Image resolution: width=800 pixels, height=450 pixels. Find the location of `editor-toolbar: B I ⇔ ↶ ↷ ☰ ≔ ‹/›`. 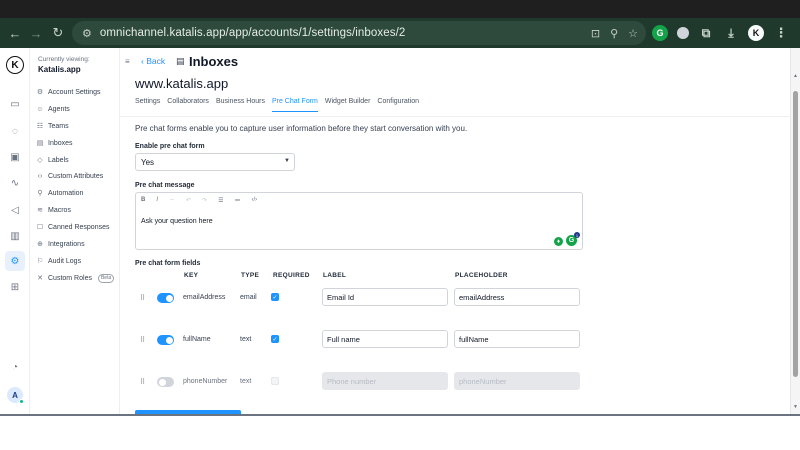

editor-toolbar: B I ⇔ ↶ ↷ ☰ ≔ ‹/› is located at coordinates (199, 200).